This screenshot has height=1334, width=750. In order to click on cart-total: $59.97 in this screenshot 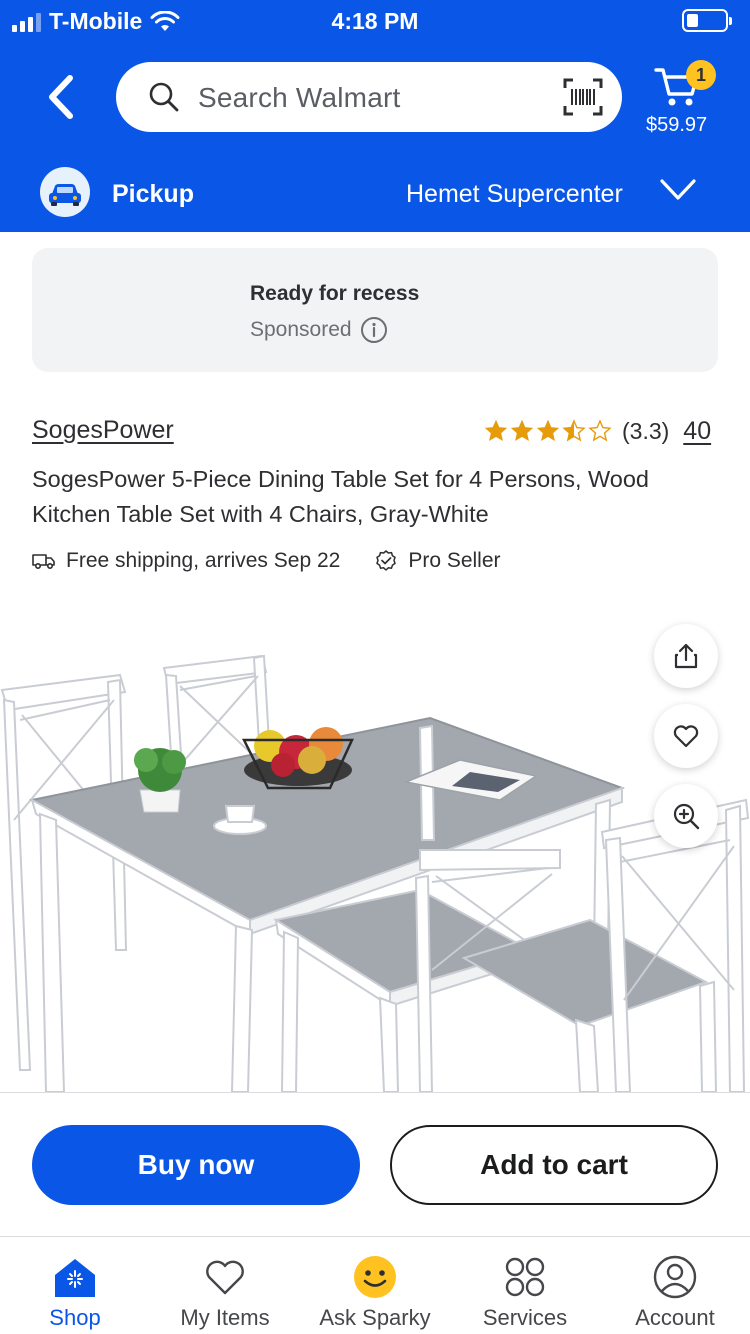, I will do `click(677, 125)`.